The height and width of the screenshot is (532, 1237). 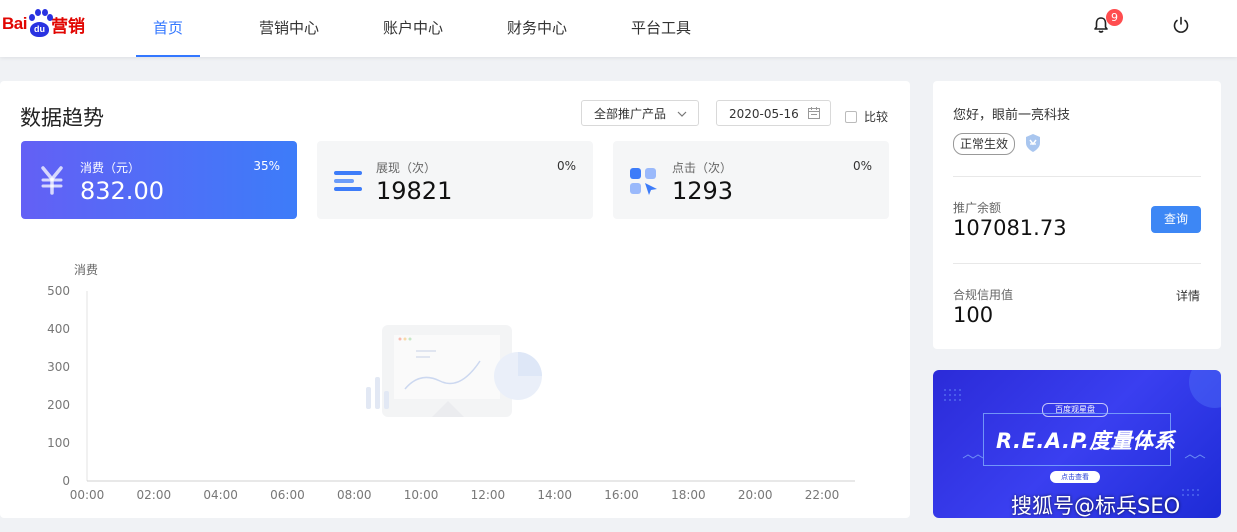 What do you see at coordinates (682, 119) in the screenshot?
I see `chevron-down-icon` at bounding box center [682, 119].